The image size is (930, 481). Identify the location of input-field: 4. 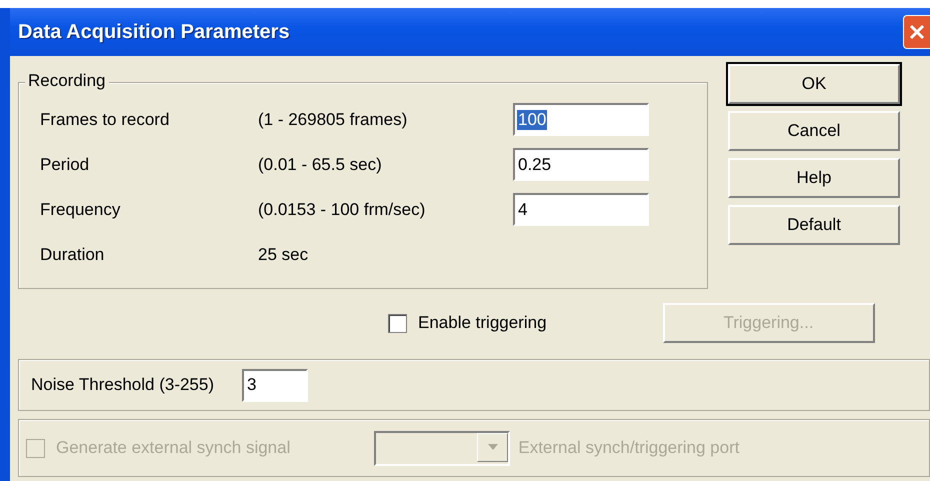
(581, 209).